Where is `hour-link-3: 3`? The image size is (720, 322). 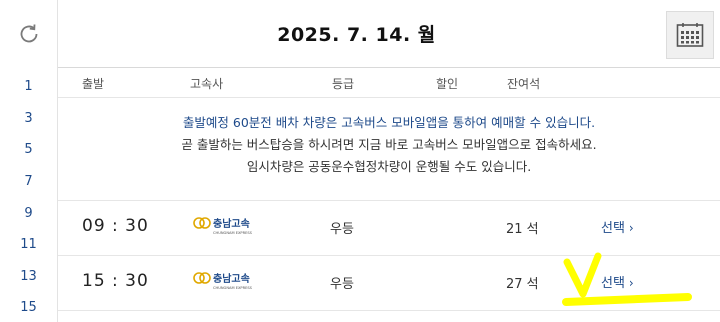 hour-link-3: 3 is located at coordinates (28, 118).